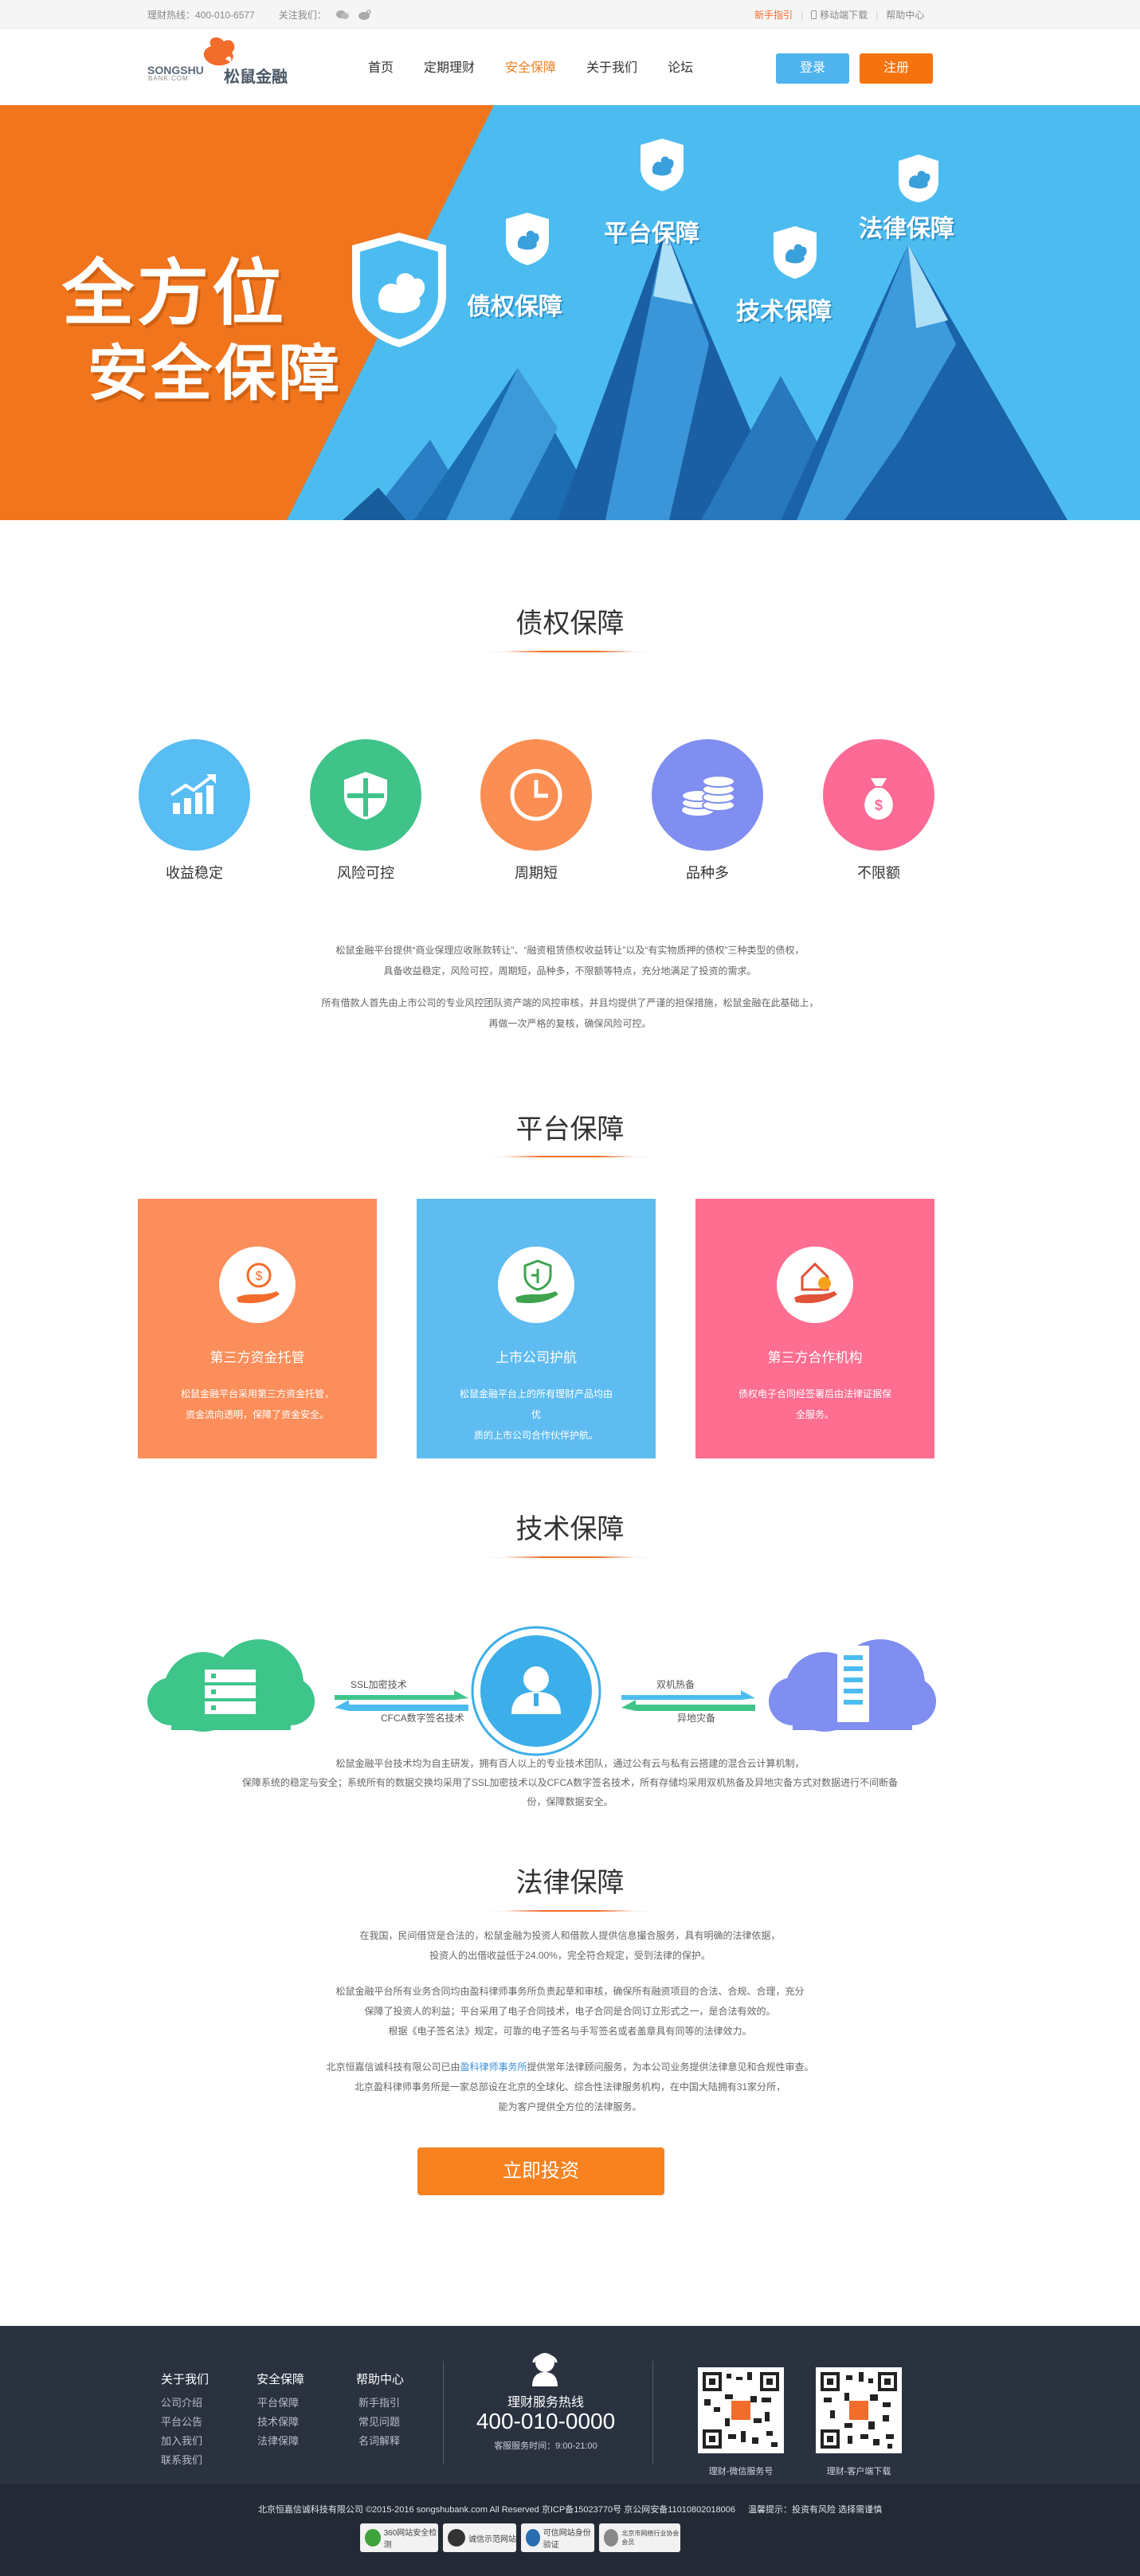  I want to click on box-title: 上市公司护航, so click(537, 1357).